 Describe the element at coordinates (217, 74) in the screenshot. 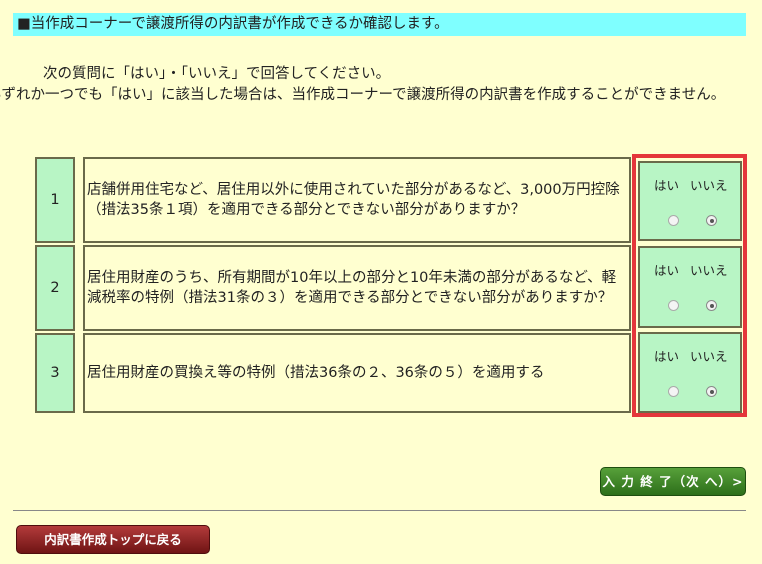

I see `instruction-line-1: 次の質問に「はい」・「いいえ」で回答してください。` at that location.